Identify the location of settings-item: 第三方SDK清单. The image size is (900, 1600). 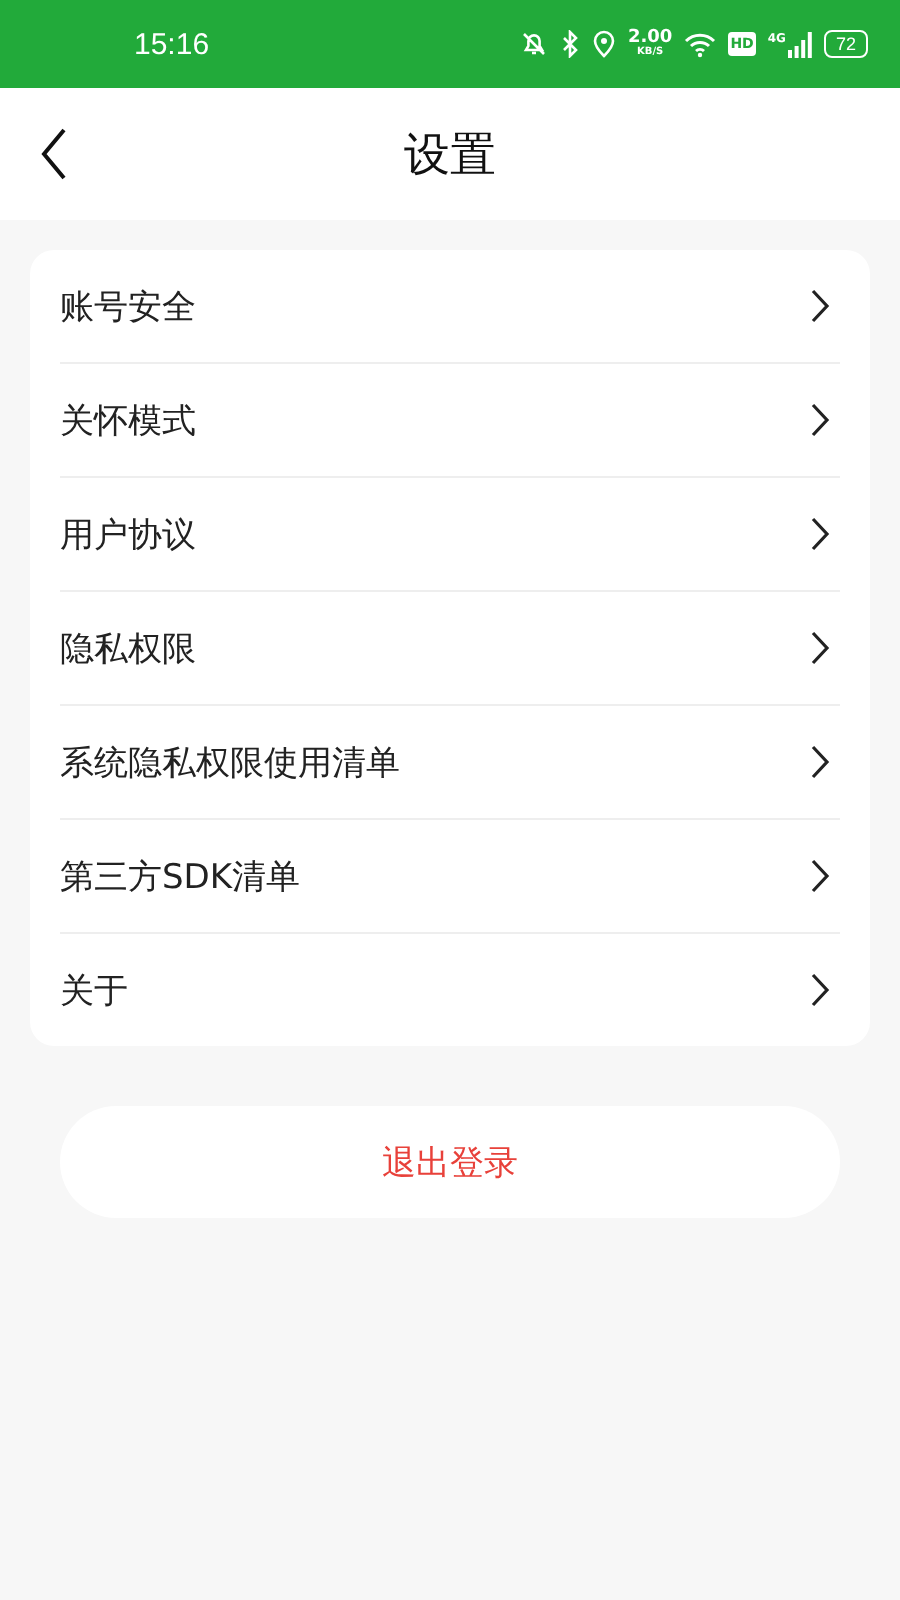
(450, 877).